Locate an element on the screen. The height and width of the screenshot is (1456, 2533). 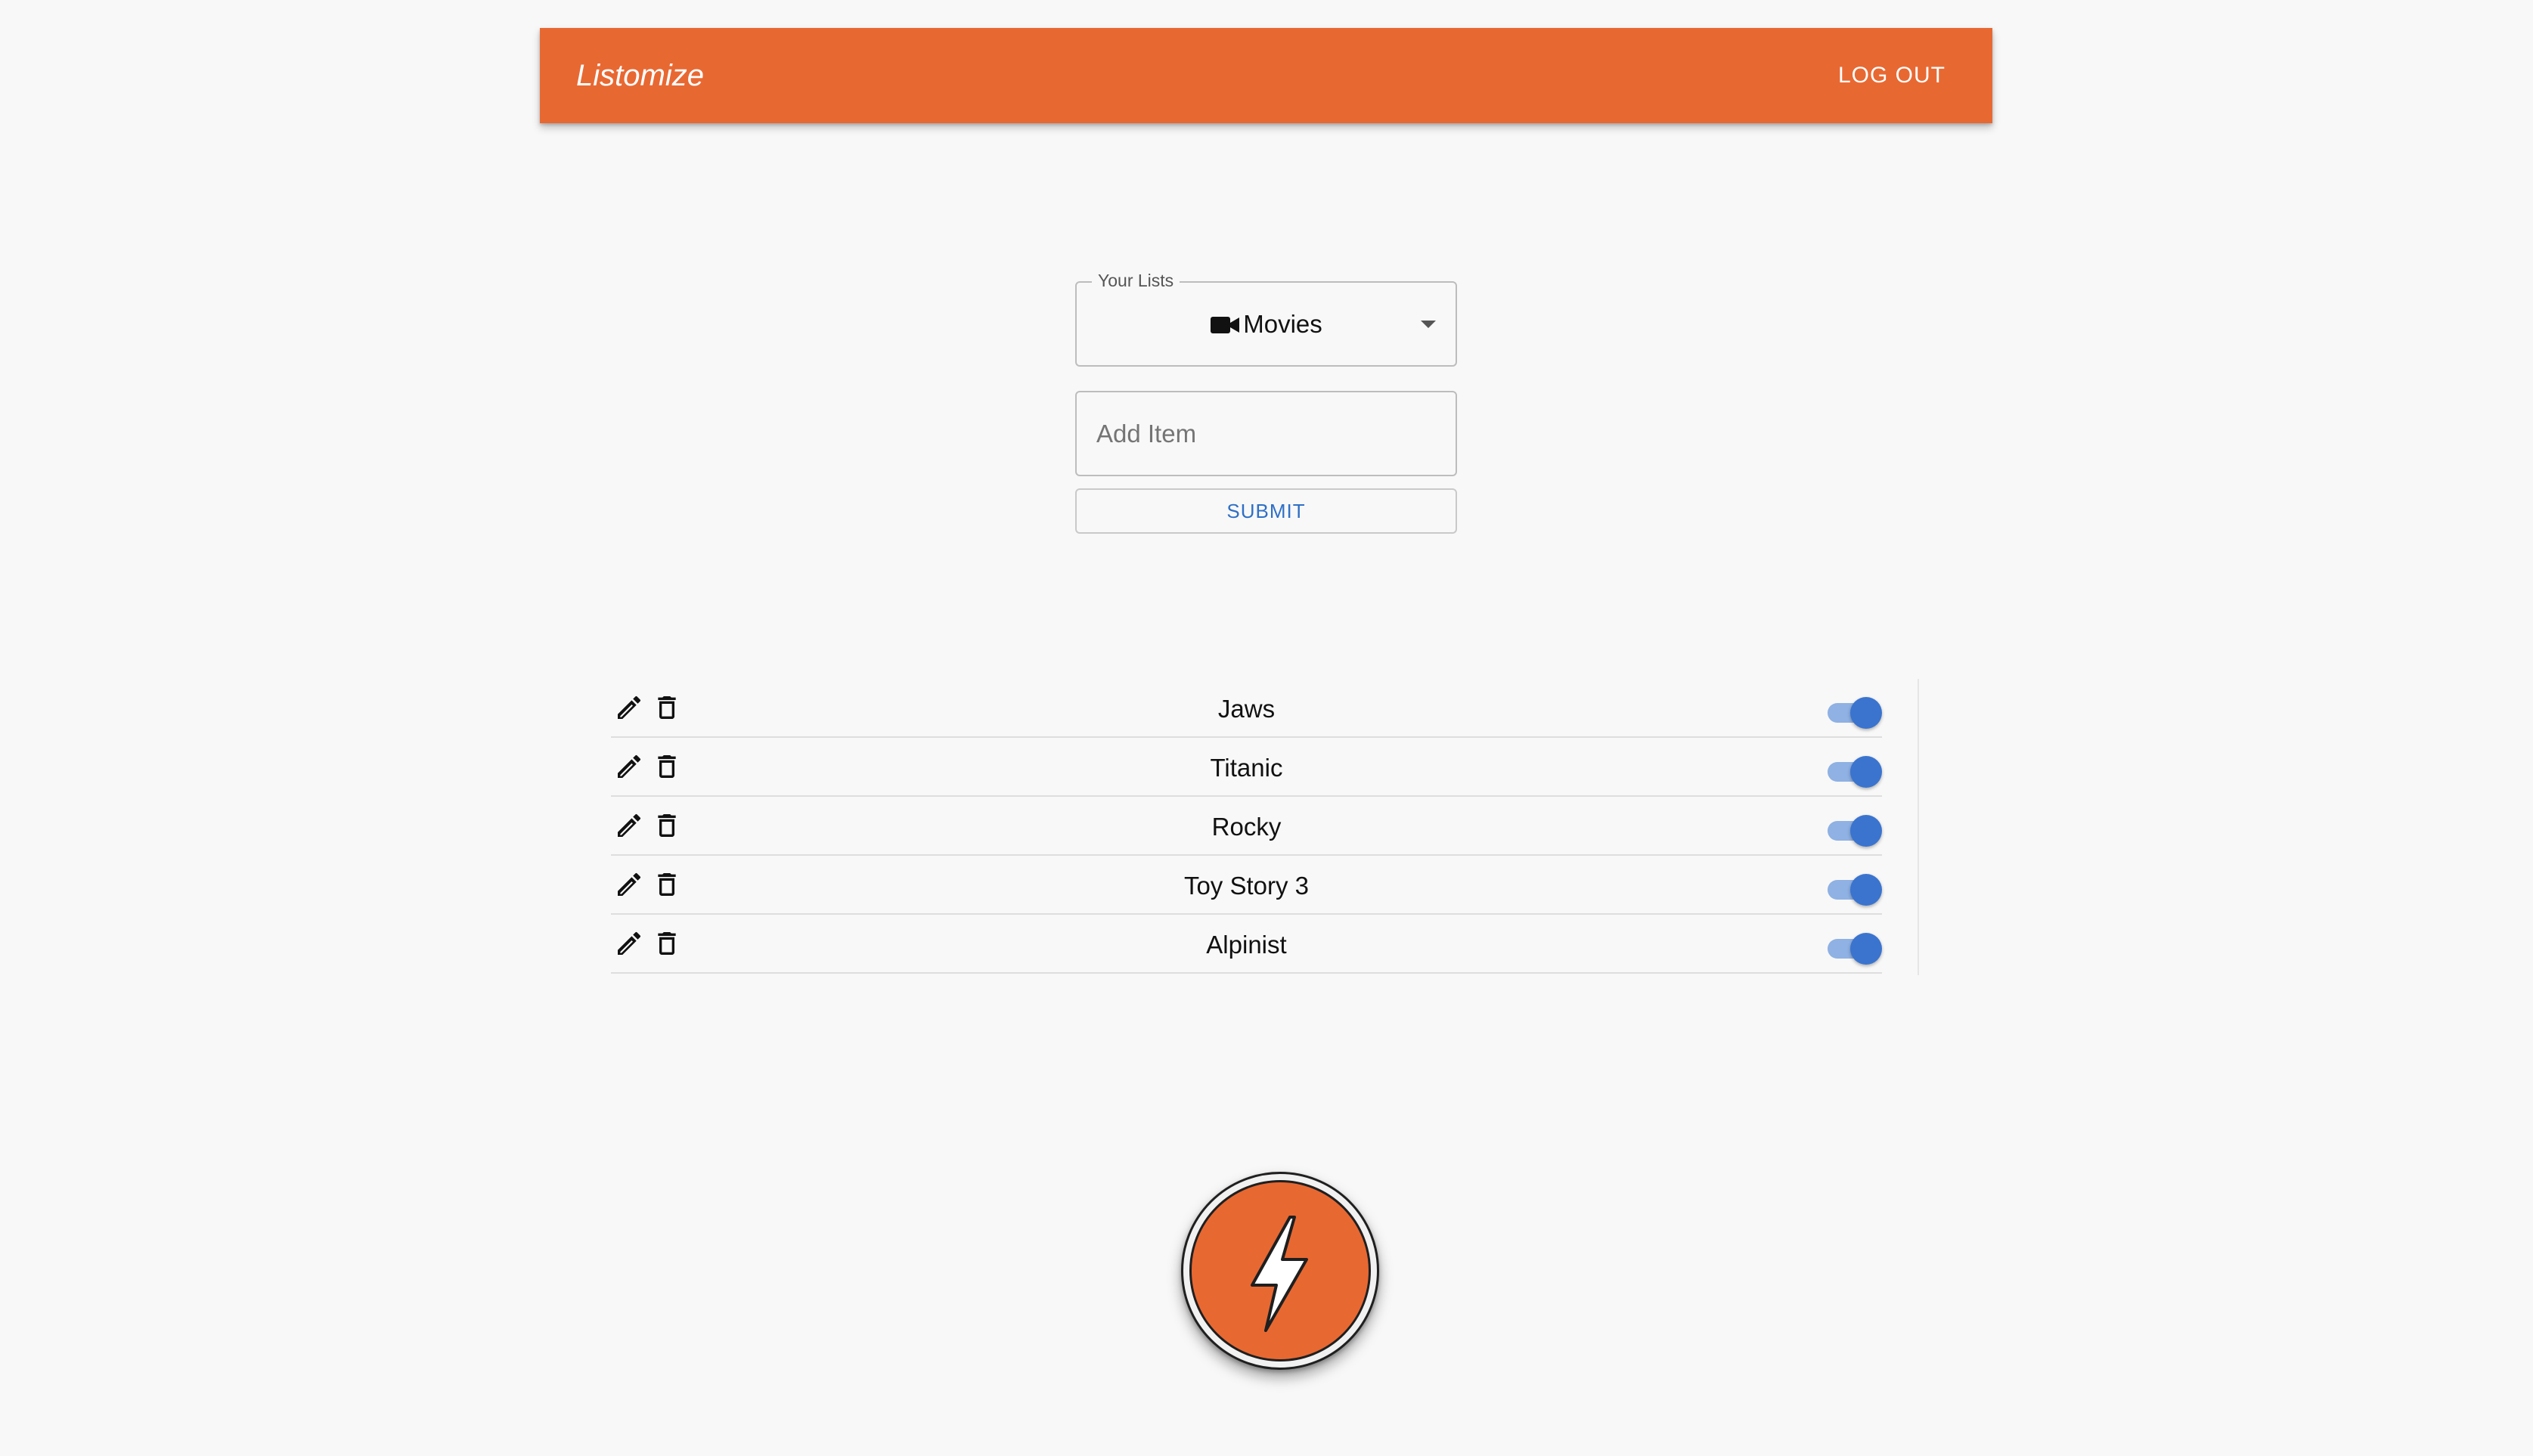
list-divider is located at coordinates (1918, 827).